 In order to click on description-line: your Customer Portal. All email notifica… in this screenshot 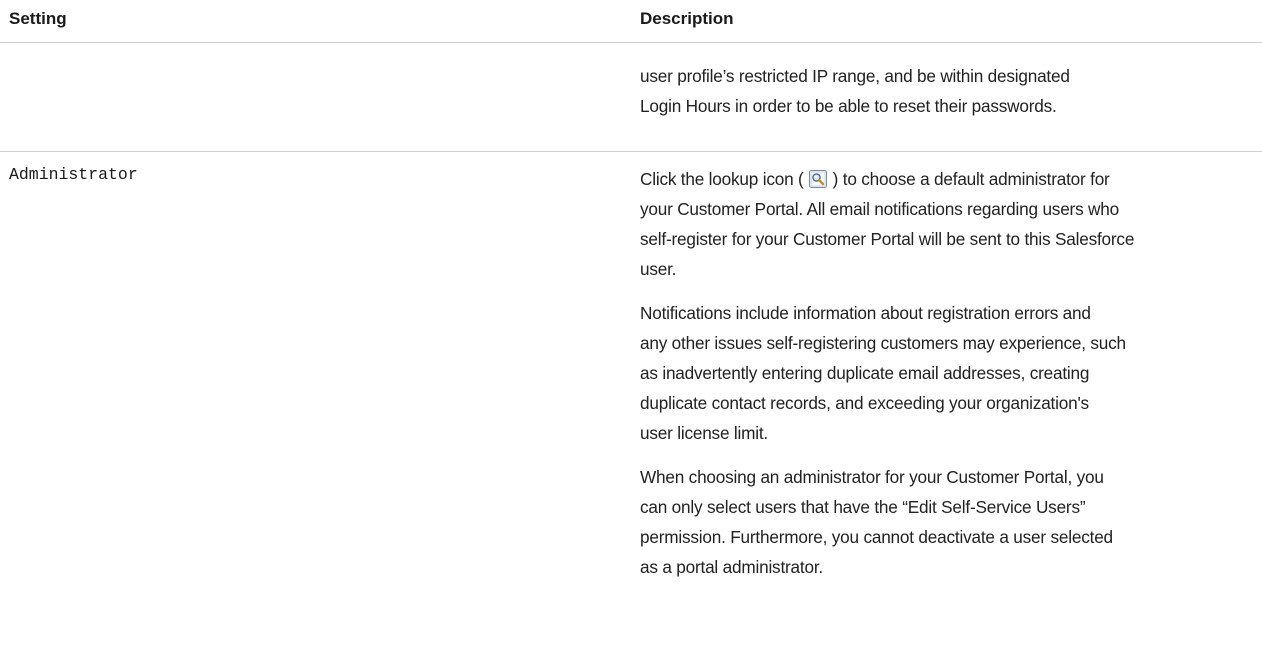, I will do `click(879, 209)`.